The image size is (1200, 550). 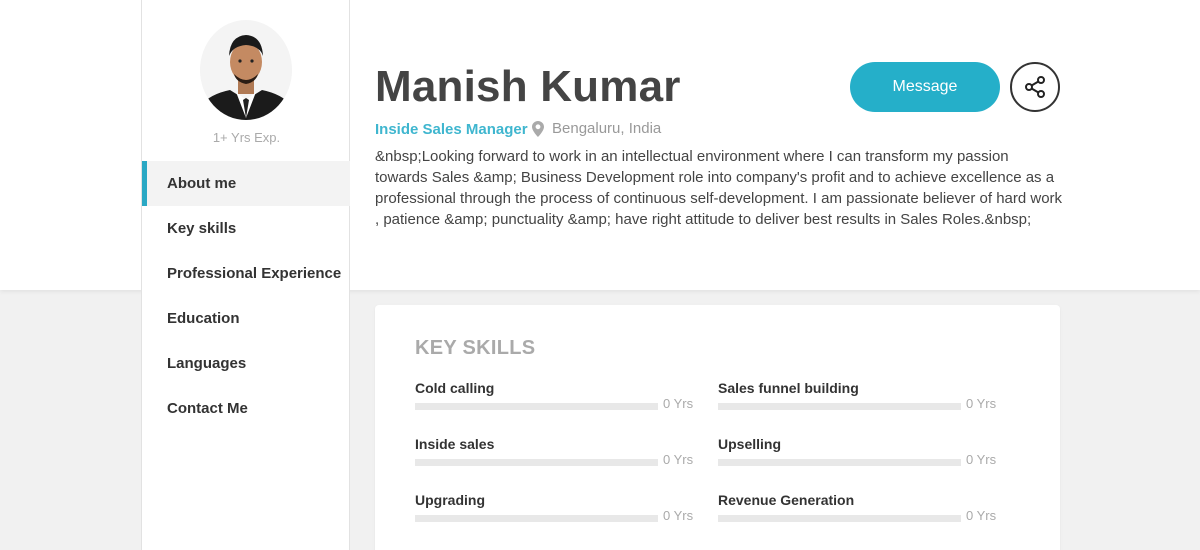 I want to click on skill-item: Cold calling 0 Yrs, so click(x=555, y=400).